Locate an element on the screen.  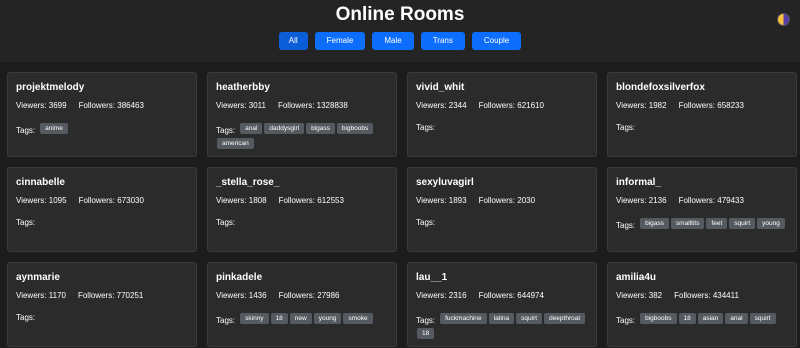
room-stats: Viewers: 2316 Followers: 644974 is located at coordinates (502, 296).